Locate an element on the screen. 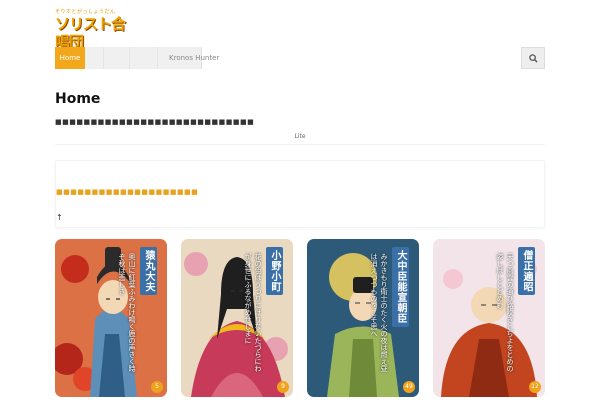  notice-box: ■■■■■■■■■■■■■■■■■■■■ ↑ is located at coordinates (300, 194).